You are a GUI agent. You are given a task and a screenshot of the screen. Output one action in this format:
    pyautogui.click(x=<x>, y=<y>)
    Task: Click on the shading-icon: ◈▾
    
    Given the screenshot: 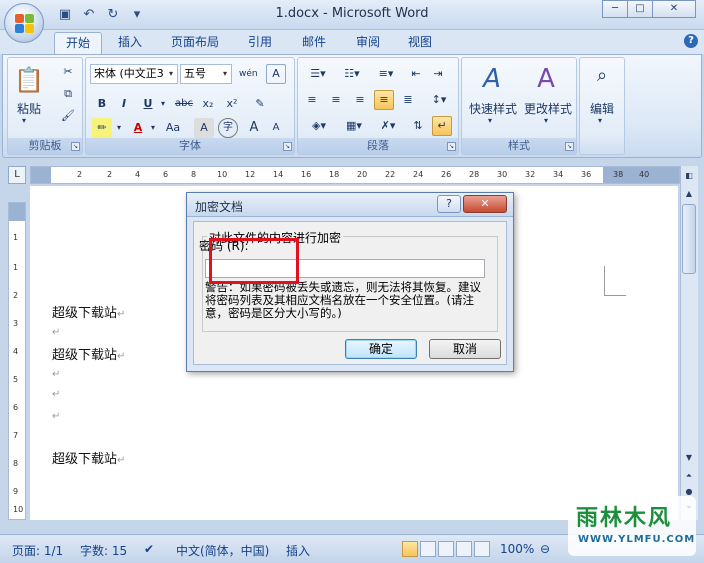 What is the action you would take?
    pyautogui.click(x=319, y=126)
    